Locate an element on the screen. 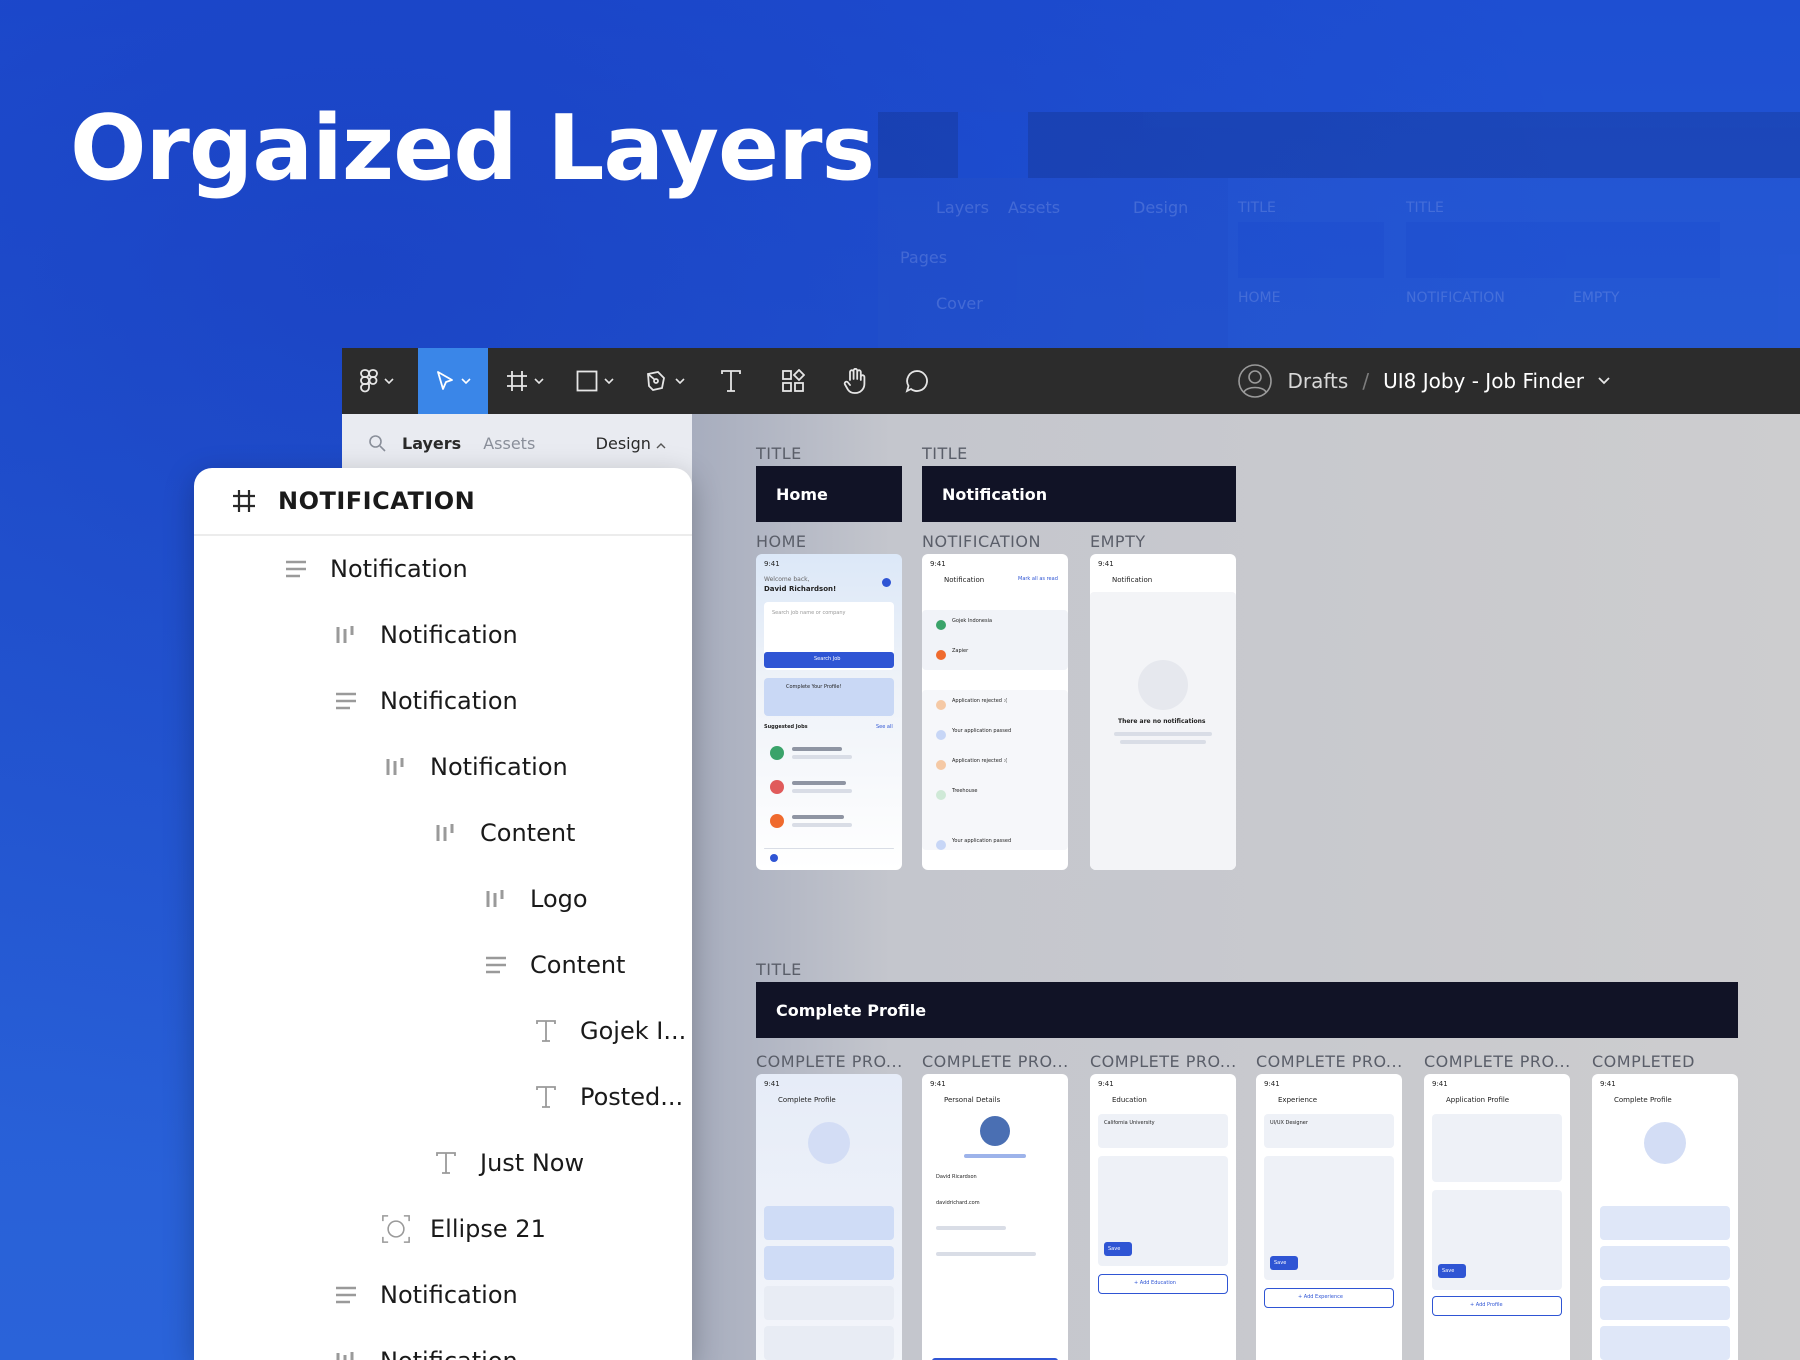 The image size is (1800, 1360). notif-yesterday-group is located at coordinates (995, 770).